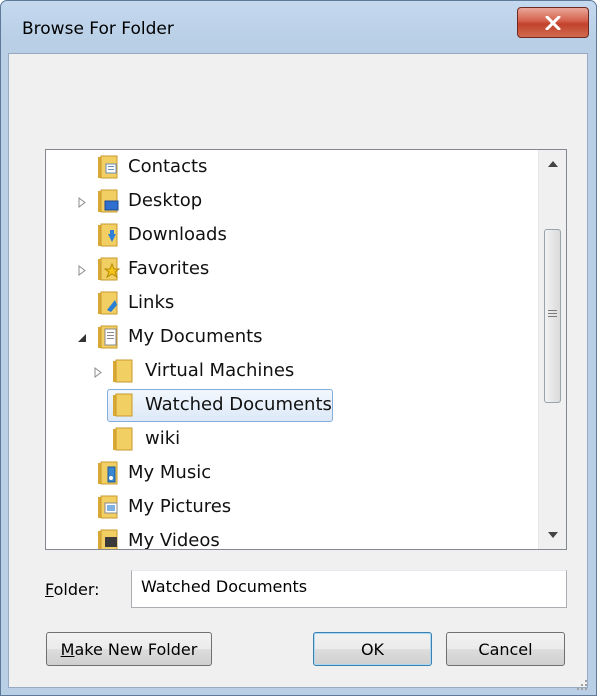 This screenshot has height=696, width=597. Describe the element at coordinates (168, 269) in the screenshot. I see `tree-item-favorites: Favorites` at that location.